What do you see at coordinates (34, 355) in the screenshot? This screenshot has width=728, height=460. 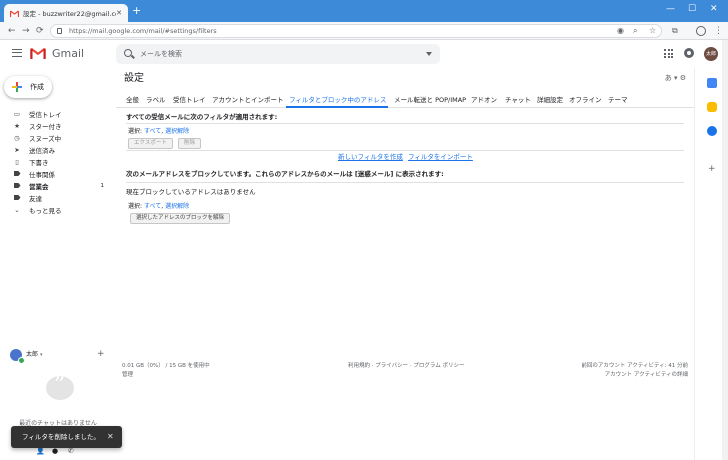 I see `chat-user-name: 太郎 ▾` at bounding box center [34, 355].